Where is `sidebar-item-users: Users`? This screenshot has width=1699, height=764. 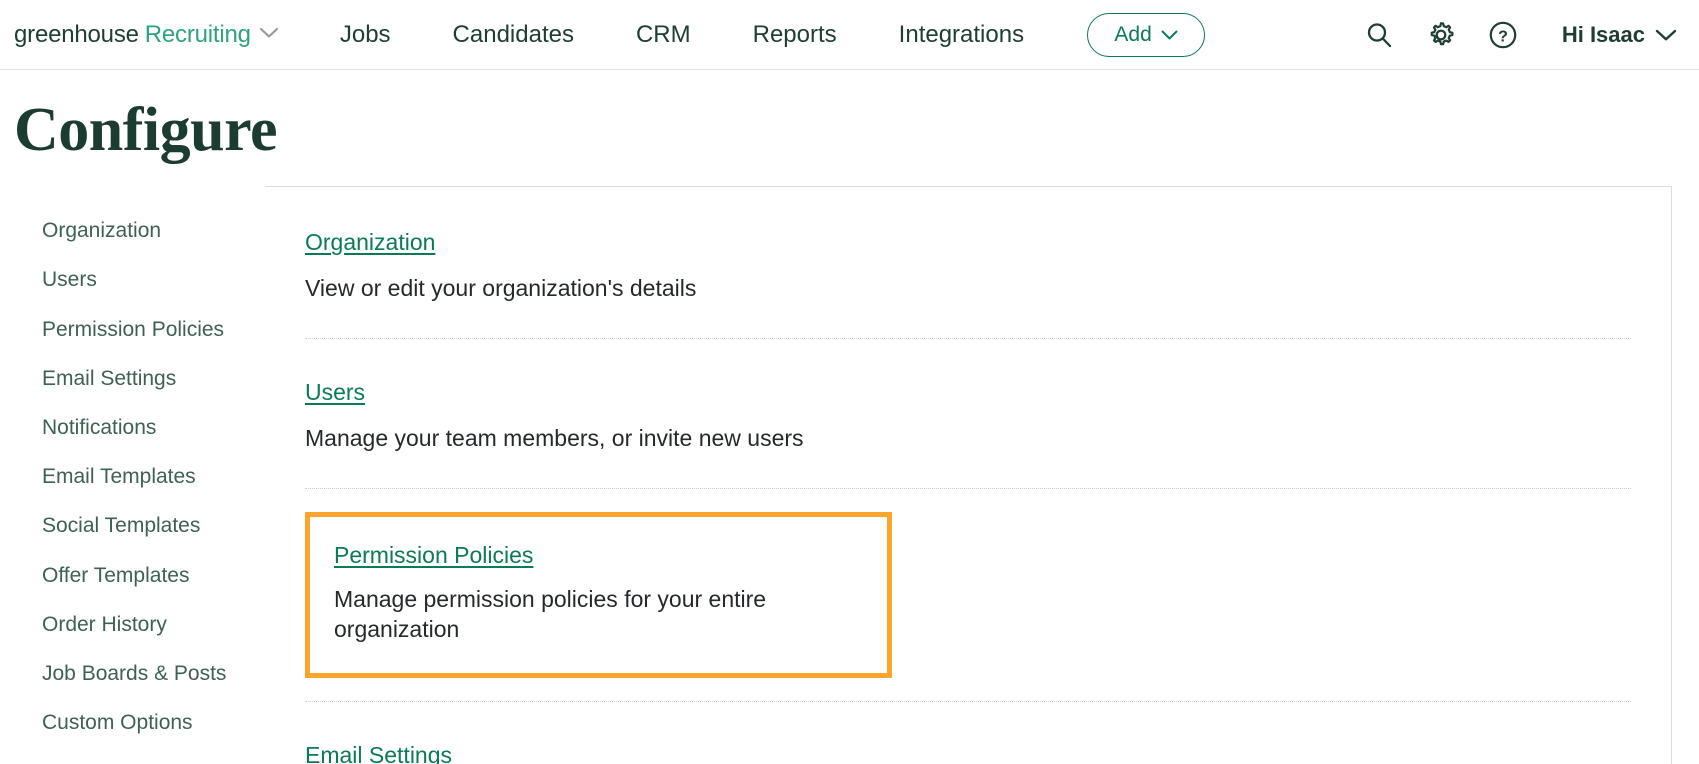 sidebar-item-users: Users is located at coordinates (132, 279).